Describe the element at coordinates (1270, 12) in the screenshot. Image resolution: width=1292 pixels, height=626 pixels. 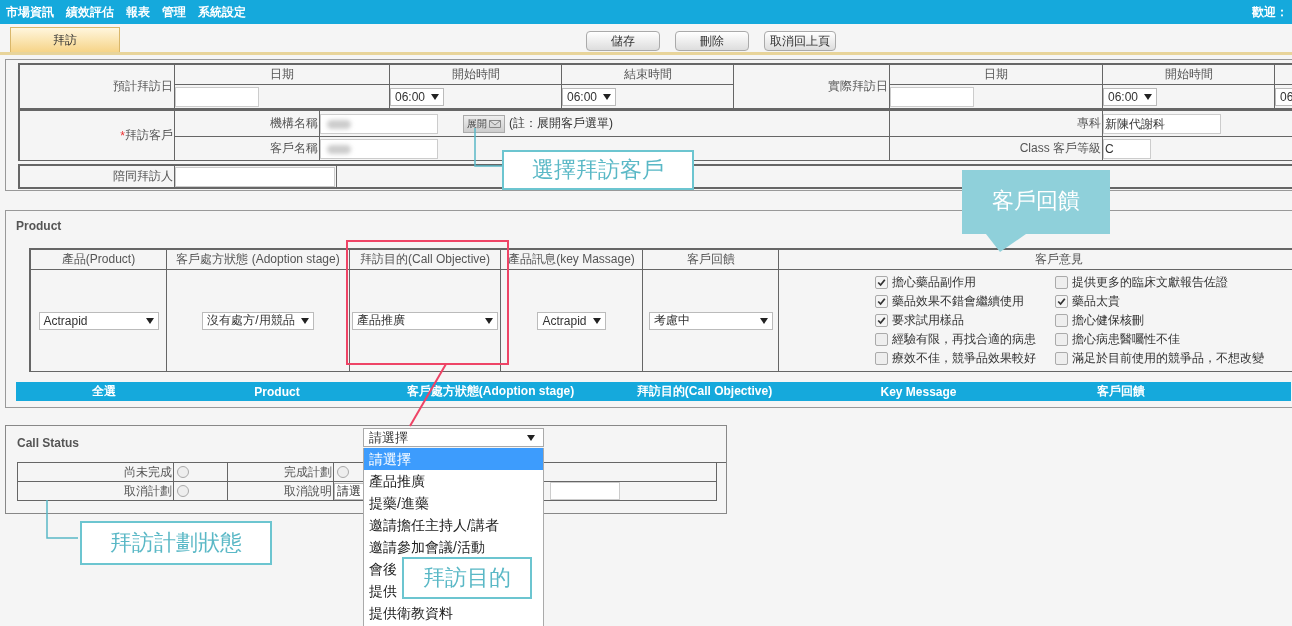
I see `welcome-text: 歡迎：` at that location.